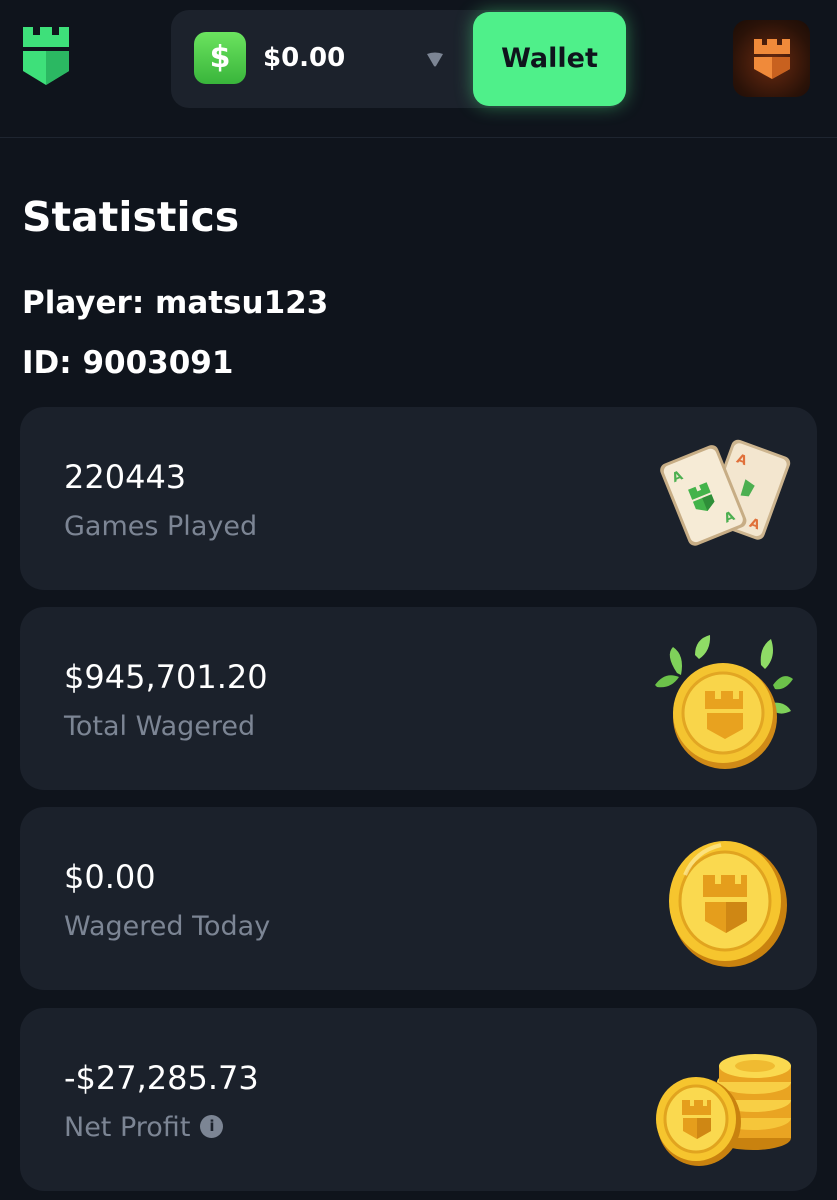  Describe the element at coordinates (725, 499) in the screenshot. I see `playing-cards-icon: A A A A` at that location.